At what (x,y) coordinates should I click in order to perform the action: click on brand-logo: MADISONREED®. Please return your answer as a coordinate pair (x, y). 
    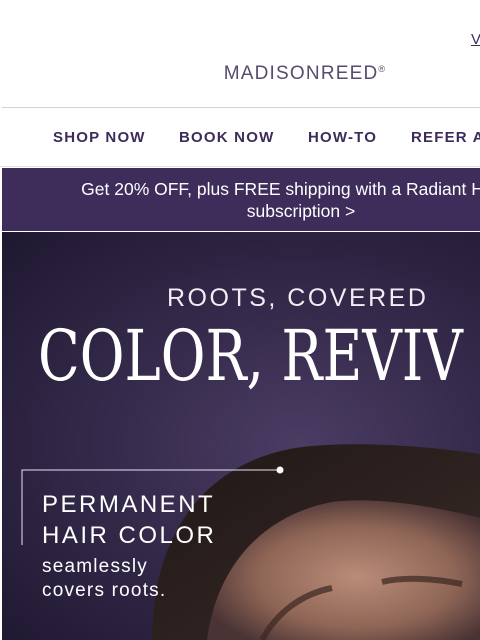
    Looking at the image, I should click on (240, 74).